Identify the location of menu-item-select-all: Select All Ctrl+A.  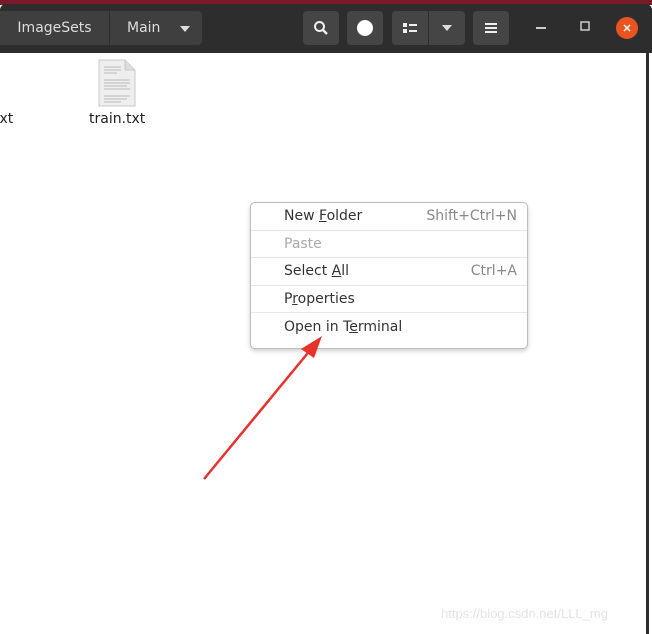
(389, 272).